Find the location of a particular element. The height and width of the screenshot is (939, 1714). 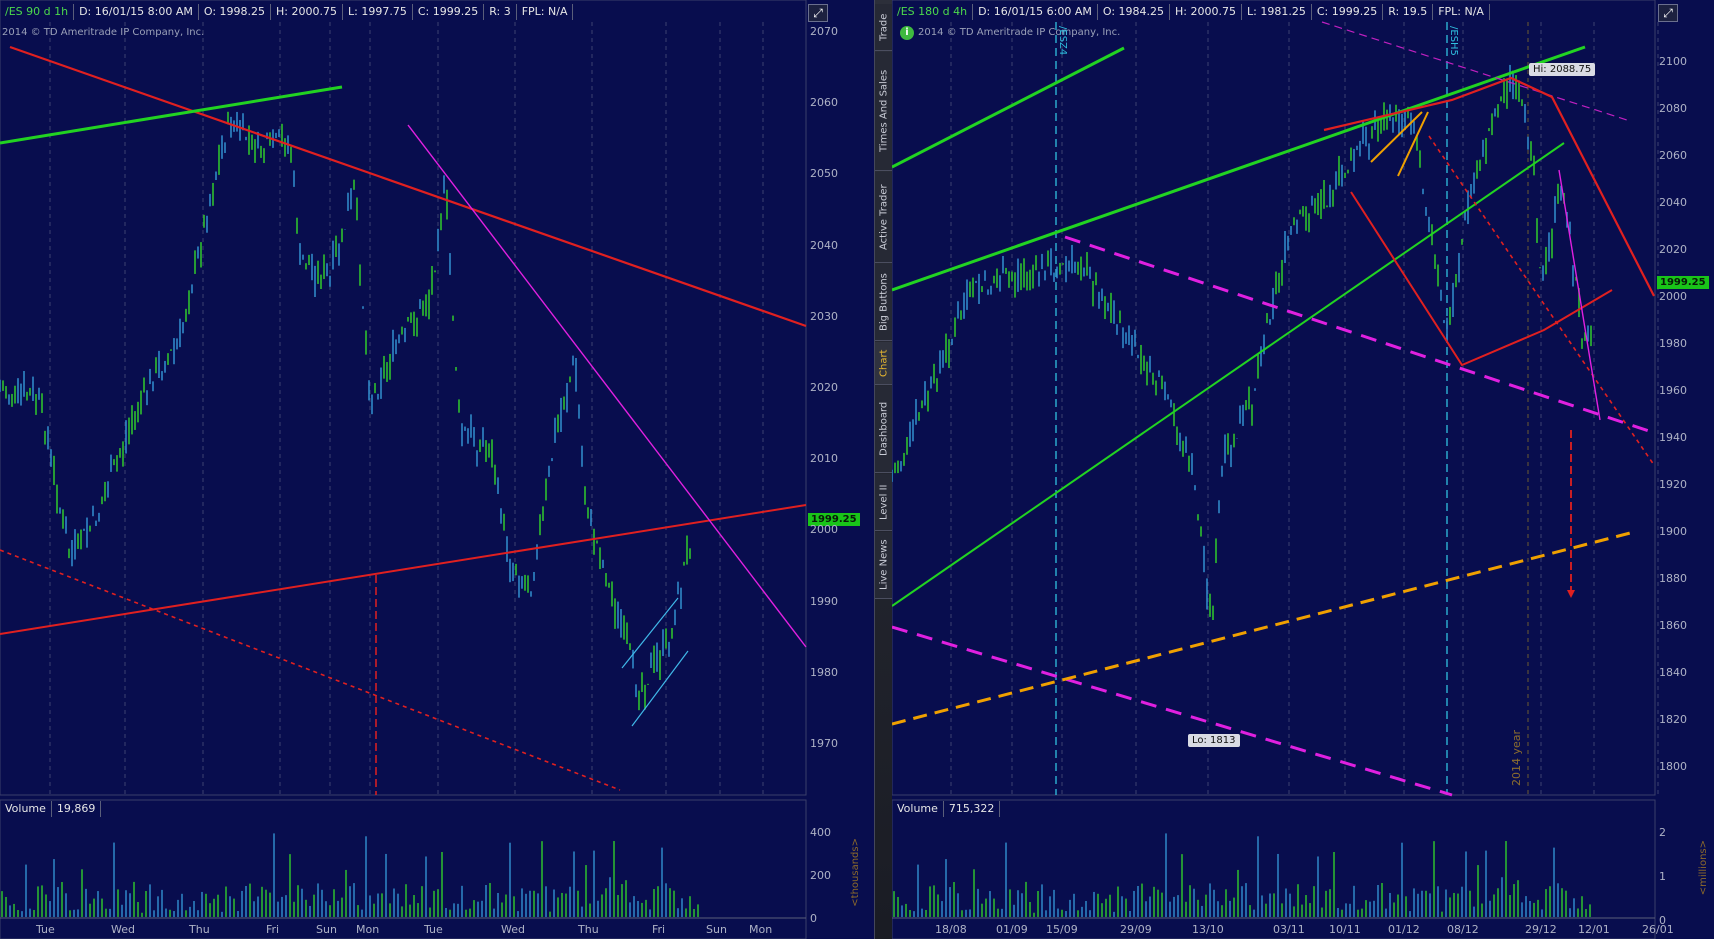

right-price-label-7: 1960 is located at coordinates (1673, 390).